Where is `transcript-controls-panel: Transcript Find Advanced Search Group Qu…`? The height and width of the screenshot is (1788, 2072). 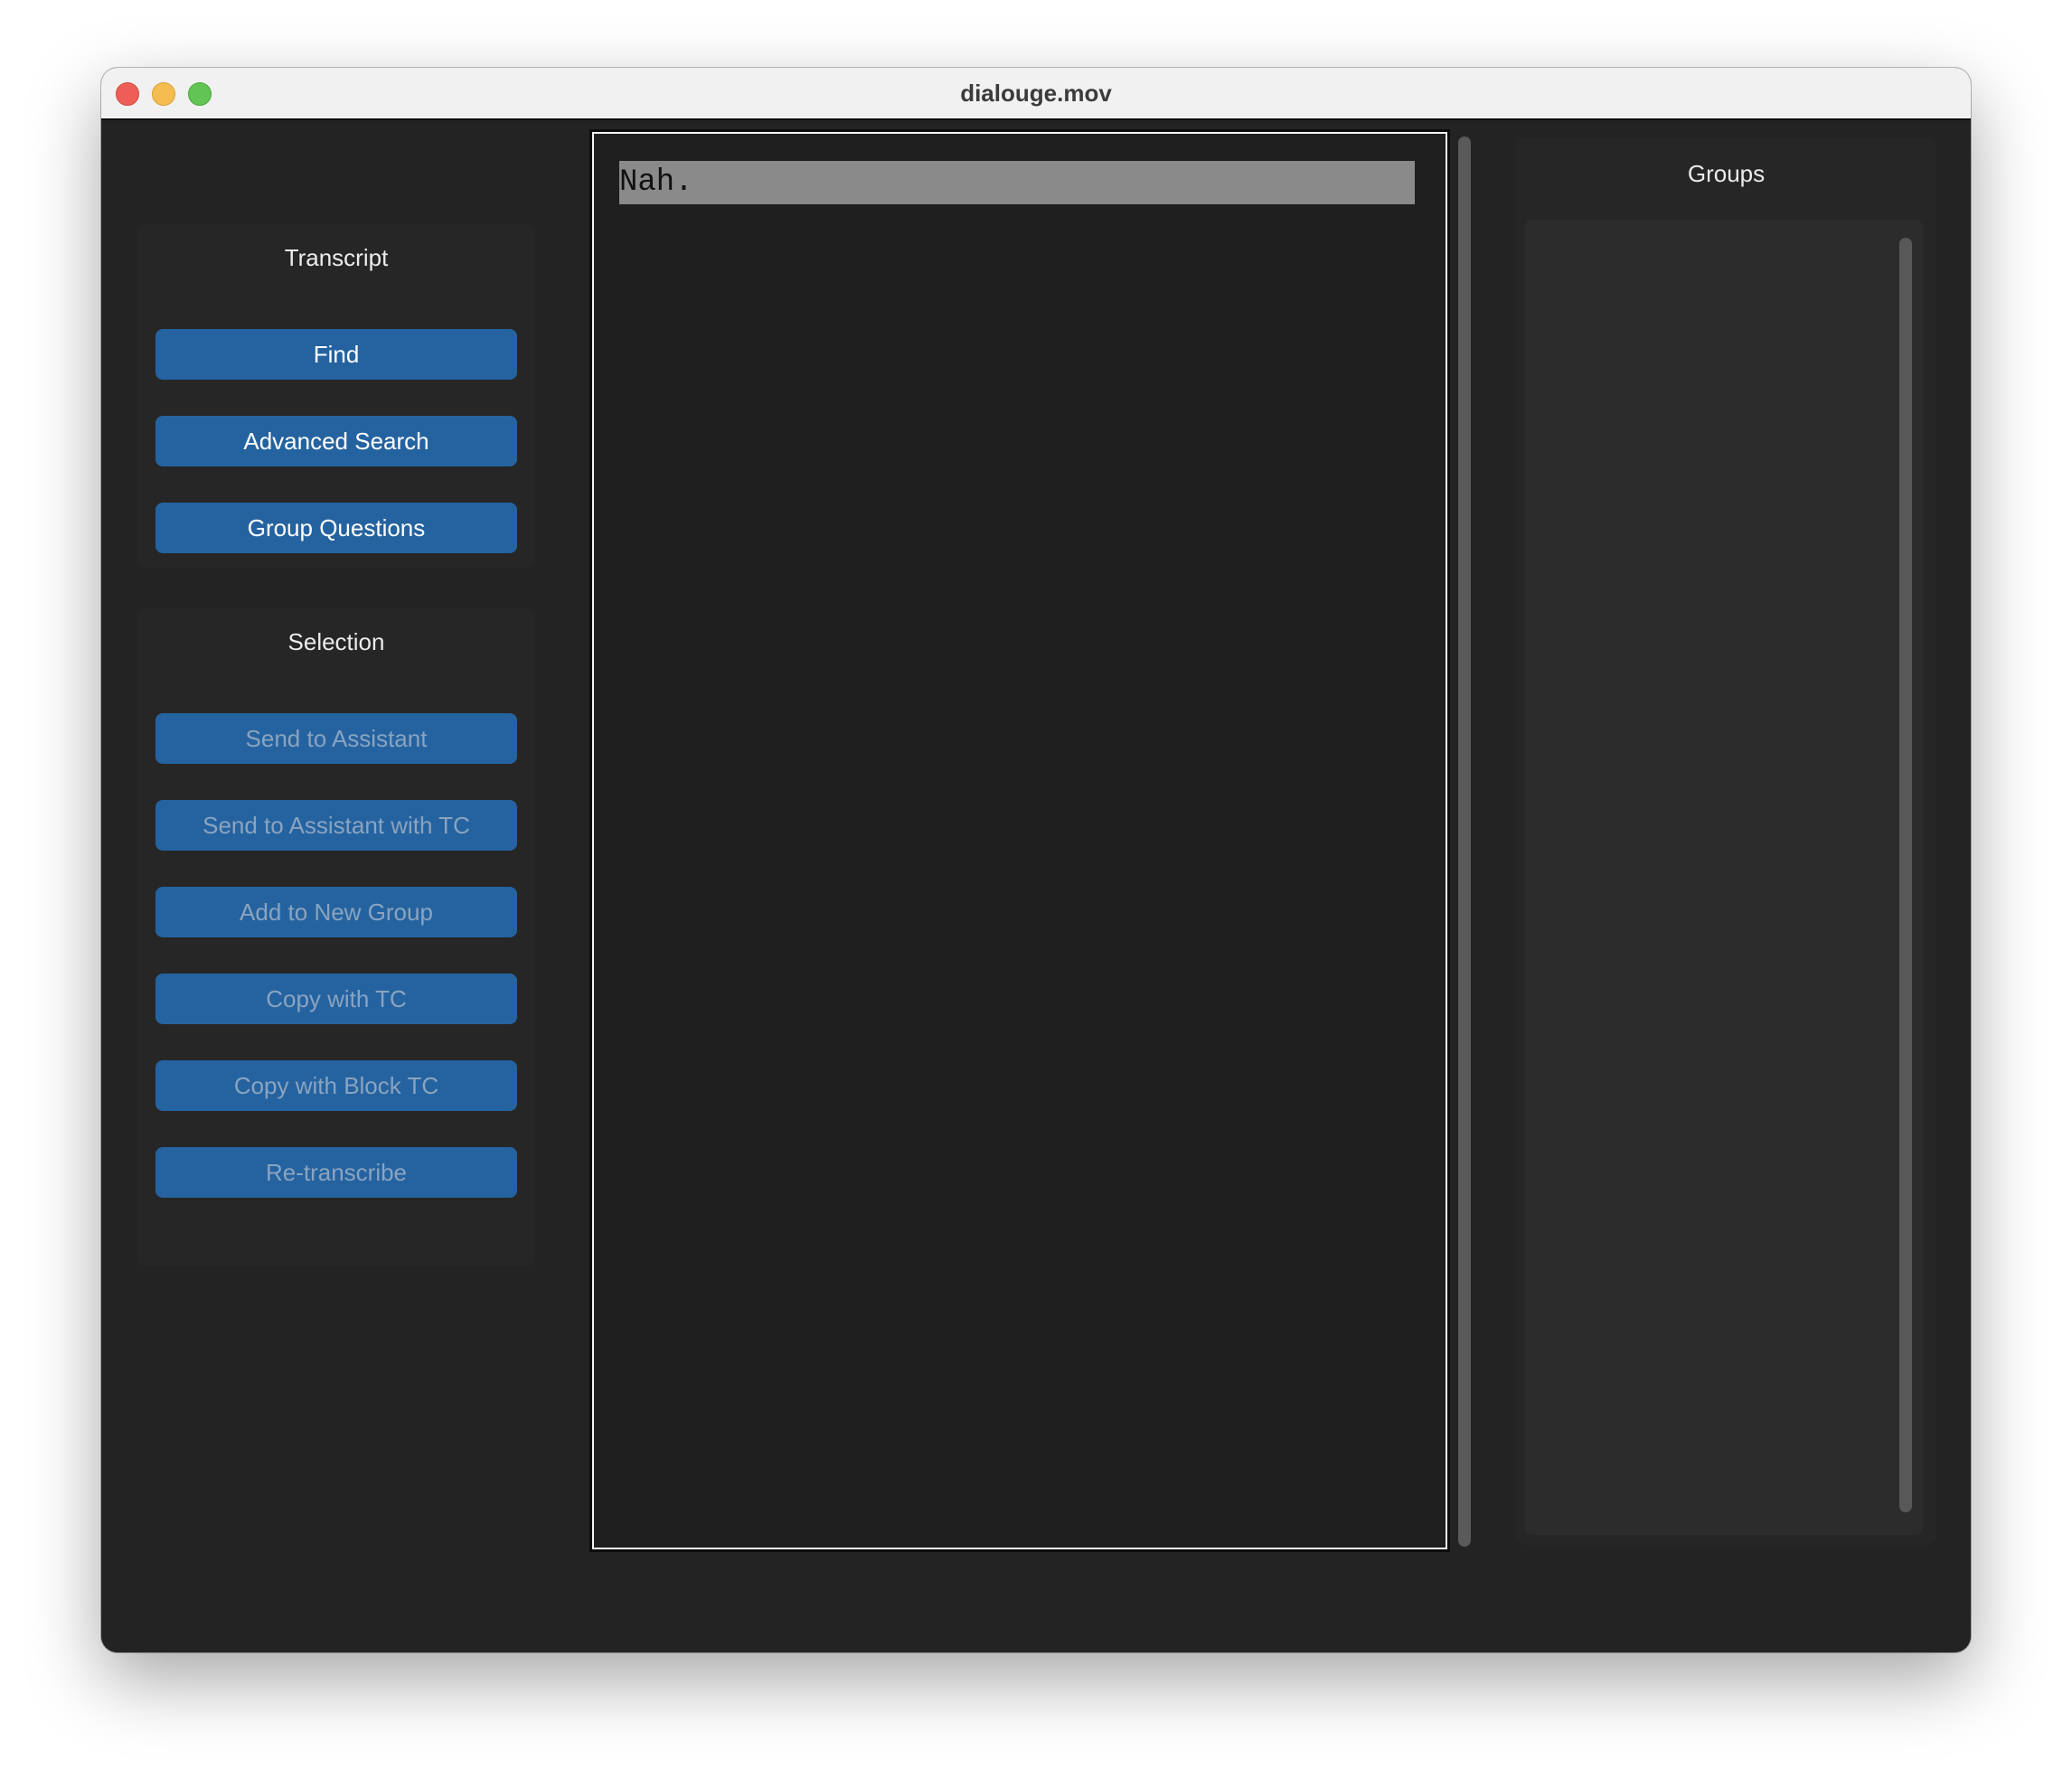
transcript-controls-panel: Transcript Find Advanced Search Group Qu… is located at coordinates (336, 396).